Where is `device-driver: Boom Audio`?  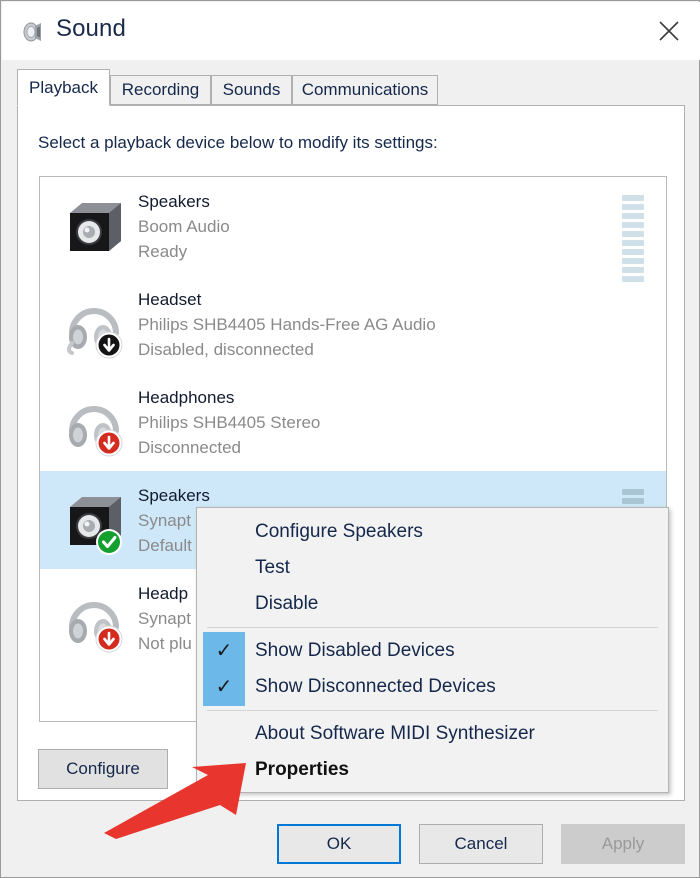 device-driver: Boom Audio is located at coordinates (184, 226).